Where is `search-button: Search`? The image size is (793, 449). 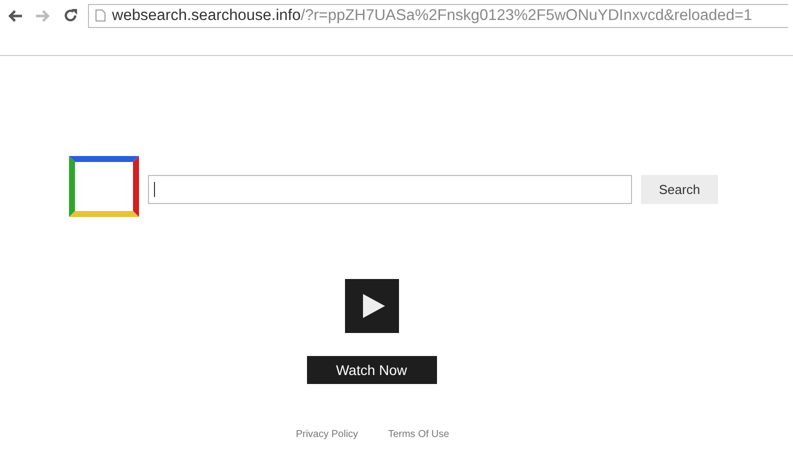
search-button: Search is located at coordinates (679, 189).